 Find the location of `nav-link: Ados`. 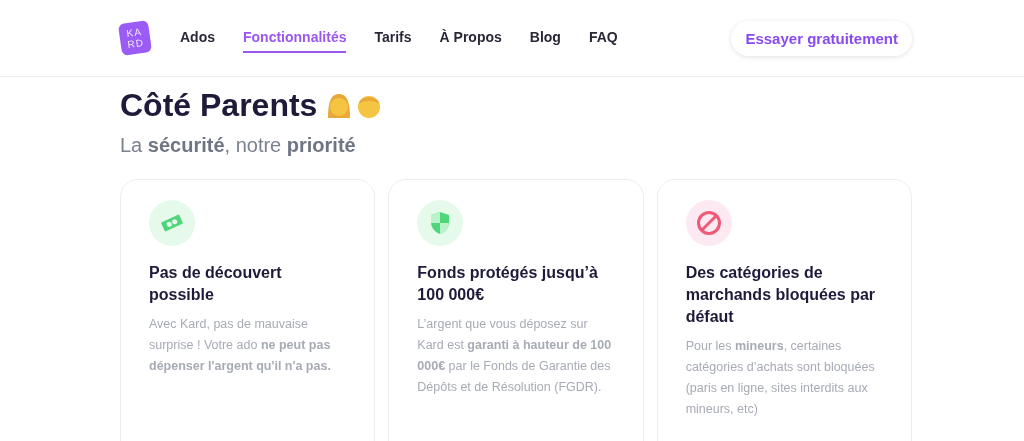

nav-link: Ados is located at coordinates (197, 38).